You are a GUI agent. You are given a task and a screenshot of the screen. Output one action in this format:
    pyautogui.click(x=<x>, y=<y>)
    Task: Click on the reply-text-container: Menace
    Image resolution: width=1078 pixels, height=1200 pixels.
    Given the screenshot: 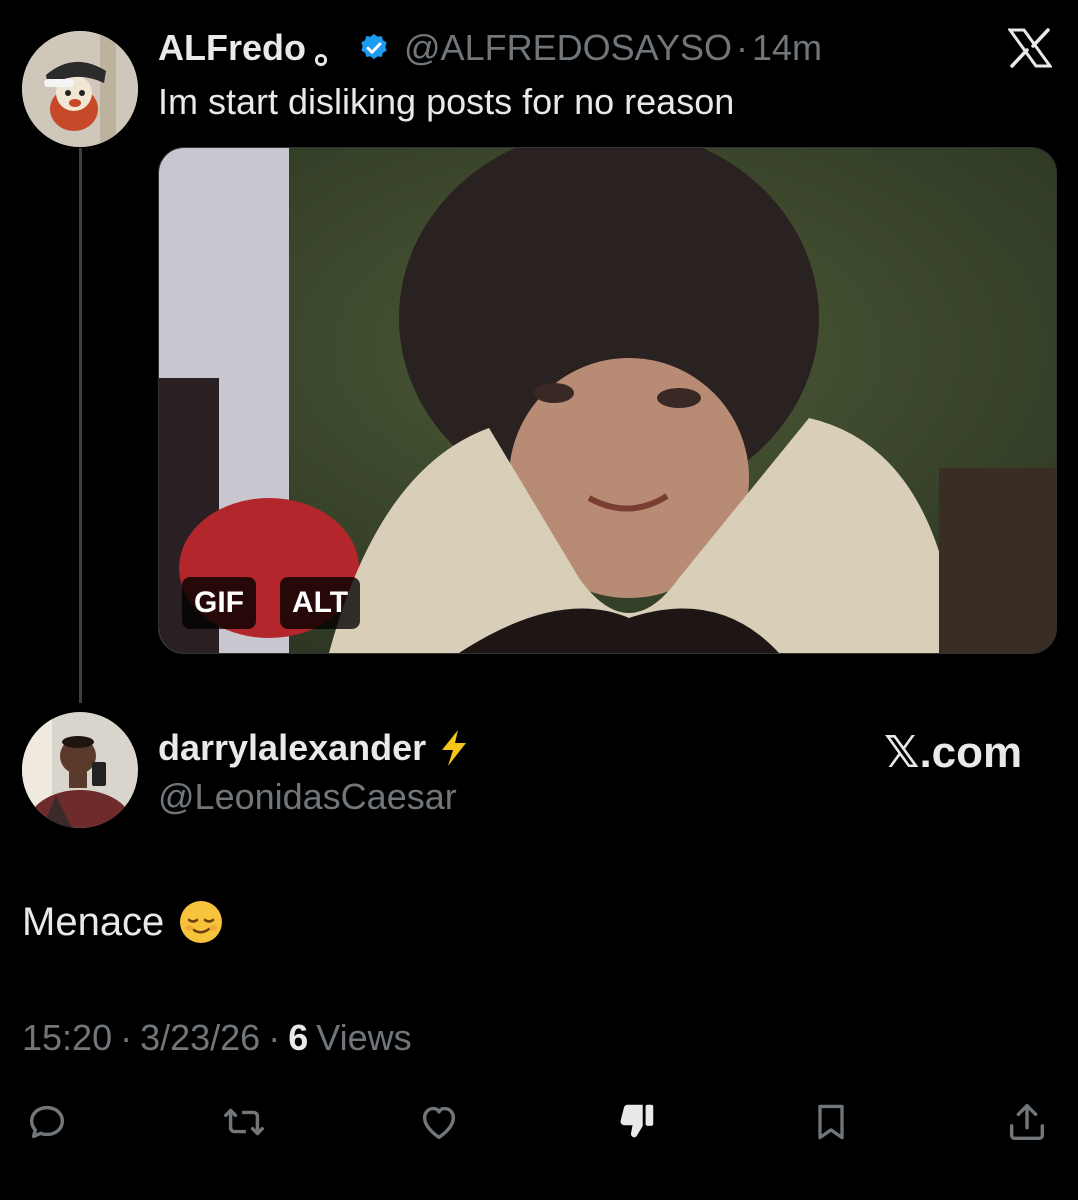 What is the action you would take?
    pyautogui.click(x=123, y=922)
    